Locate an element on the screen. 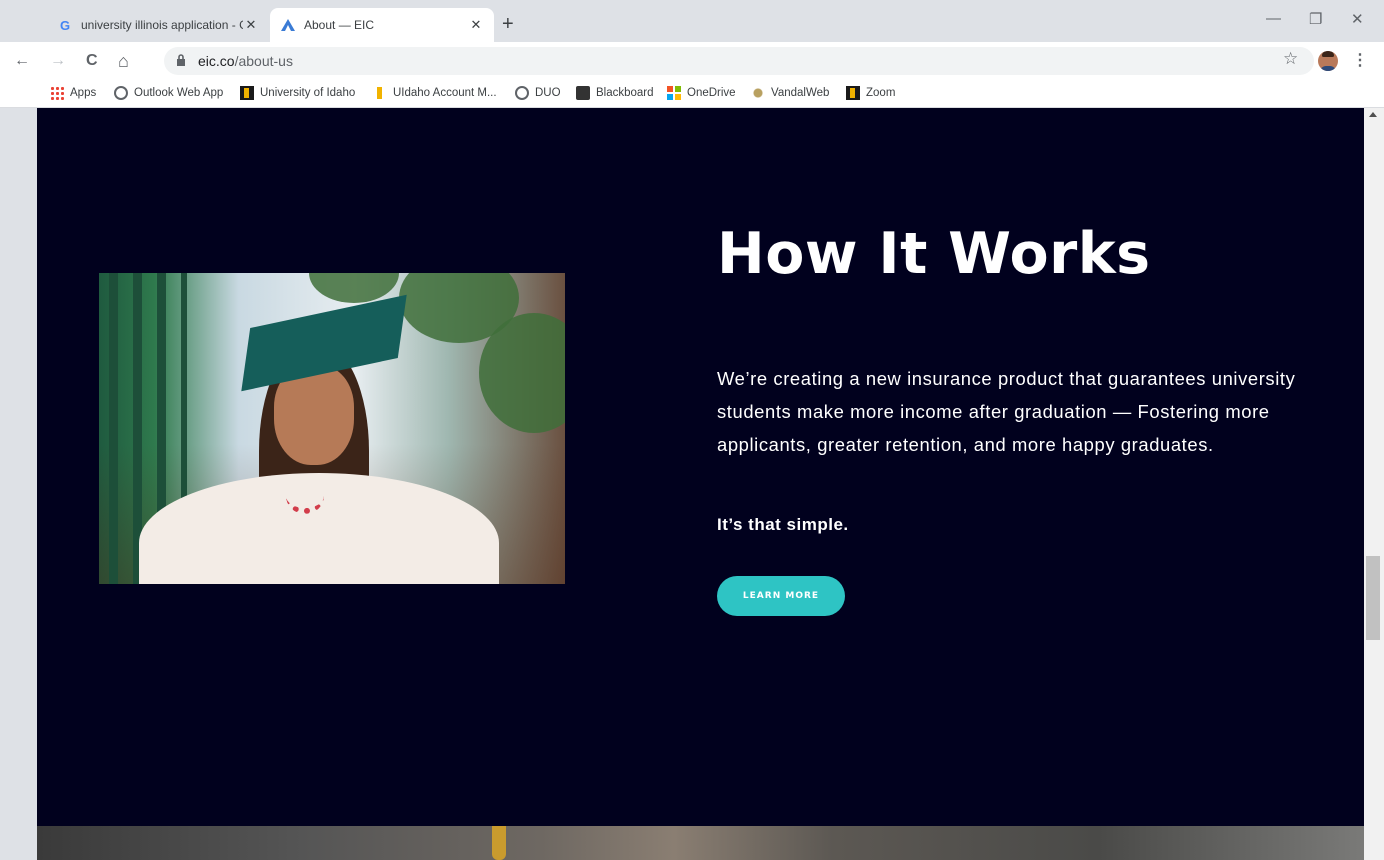  address-bar: eic.co/about-us is located at coordinates (739, 61).